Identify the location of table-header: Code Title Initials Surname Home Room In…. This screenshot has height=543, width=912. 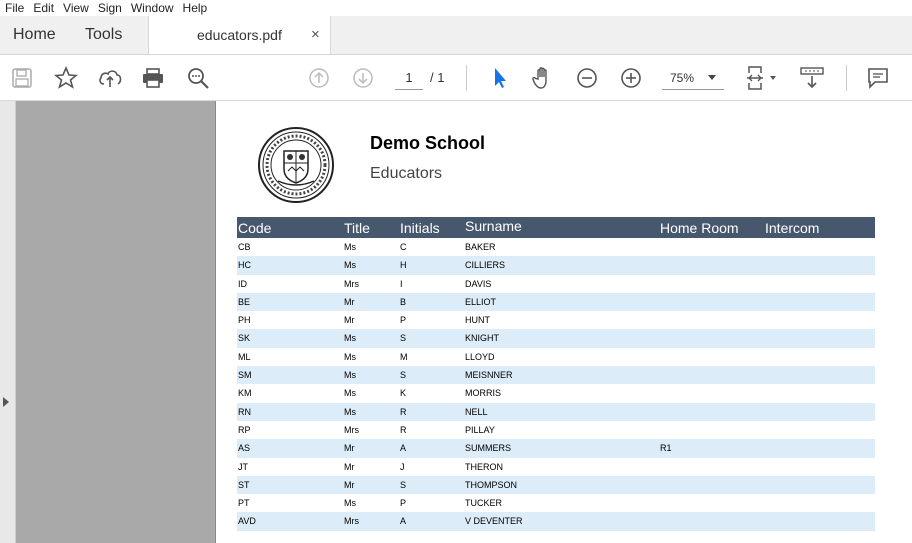
(556, 227).